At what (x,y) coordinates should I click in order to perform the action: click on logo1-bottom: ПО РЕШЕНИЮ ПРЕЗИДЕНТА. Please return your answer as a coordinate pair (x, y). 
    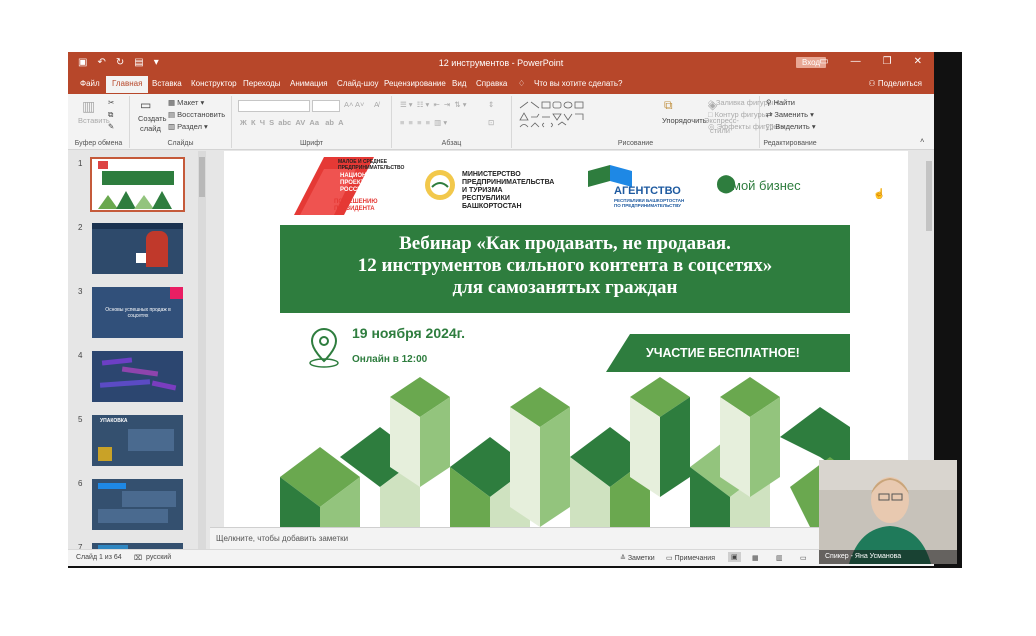
    Looking at the image, I should click on (356, 205).